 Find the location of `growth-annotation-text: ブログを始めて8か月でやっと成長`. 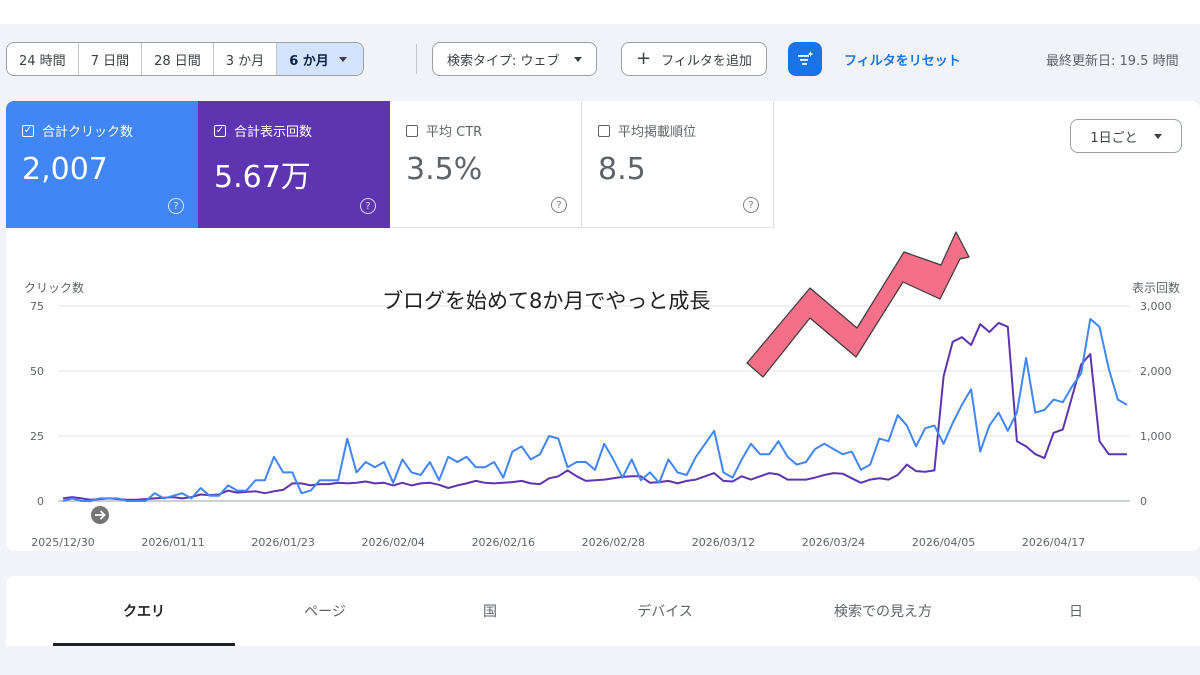

growth-annotation-text: ブログを始めて8か月でやっと成長 is located at coordinates (546, 301).